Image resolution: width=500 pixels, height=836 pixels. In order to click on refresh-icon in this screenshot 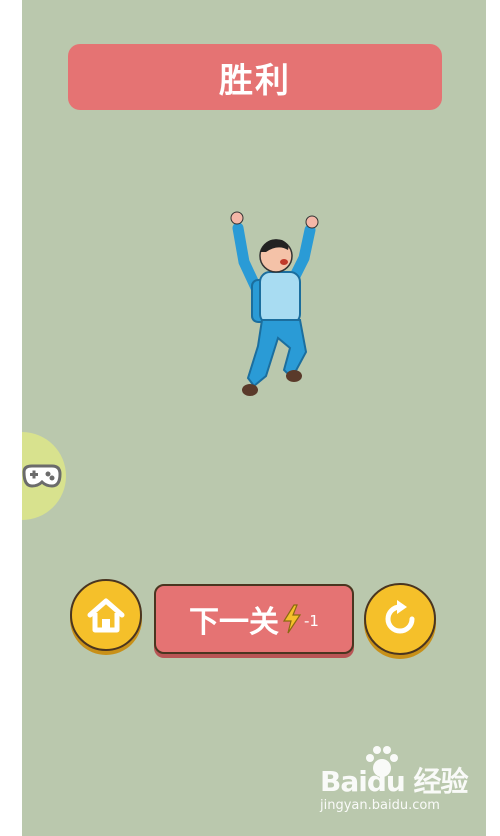, I will do `click(400, 617)`.